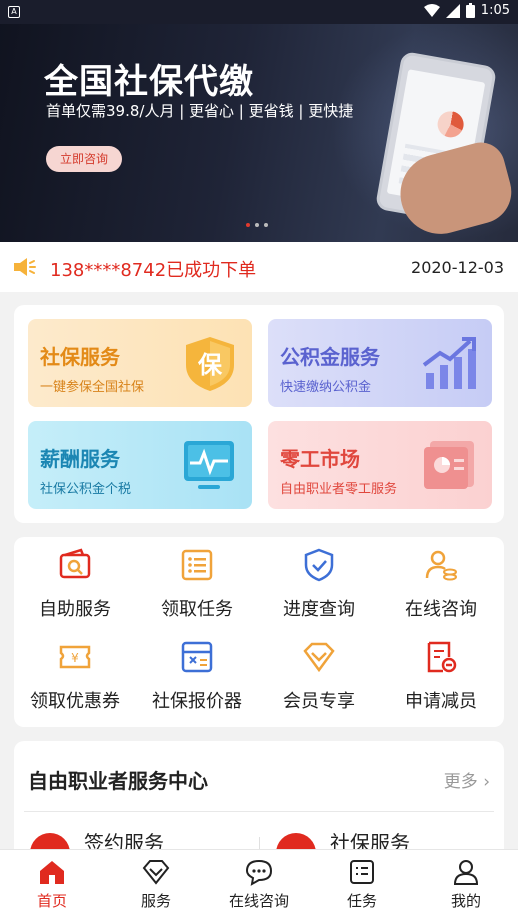 The height and width of the screenshot is (920, 518). I want to click on tab-label: 首页, so click(51, 901).